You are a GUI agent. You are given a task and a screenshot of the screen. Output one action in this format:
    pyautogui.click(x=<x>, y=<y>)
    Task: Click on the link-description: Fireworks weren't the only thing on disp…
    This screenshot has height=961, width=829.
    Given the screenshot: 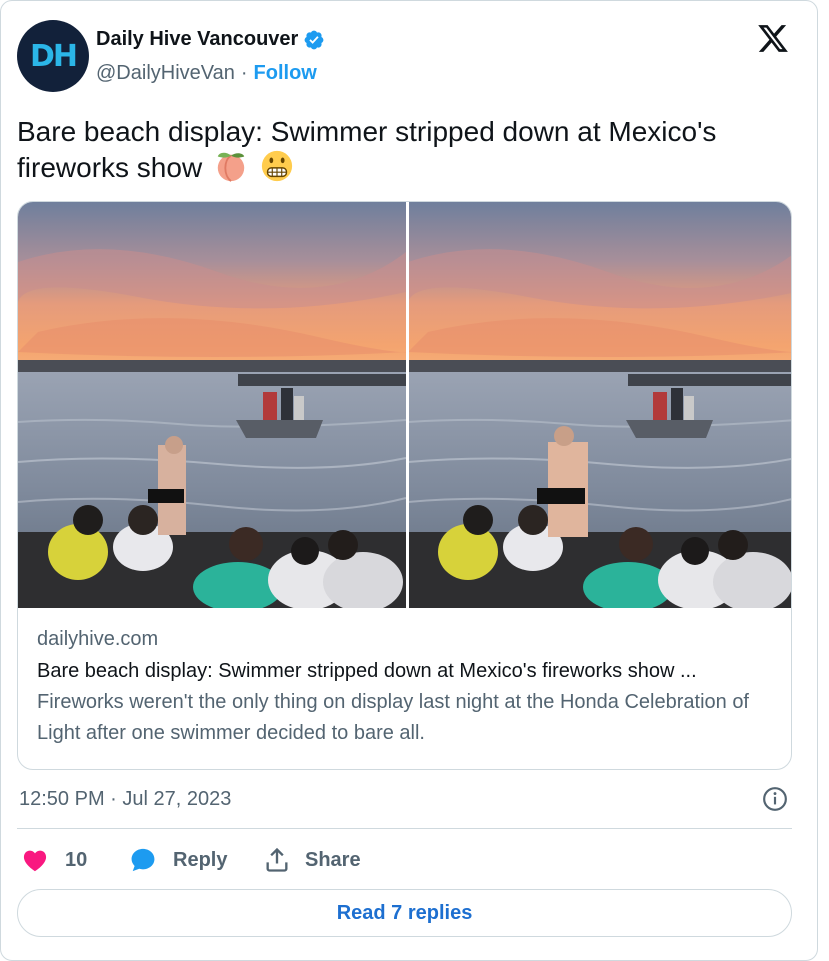 What is the action you would take?
    pyautogui.click(x=393, y=717)
    